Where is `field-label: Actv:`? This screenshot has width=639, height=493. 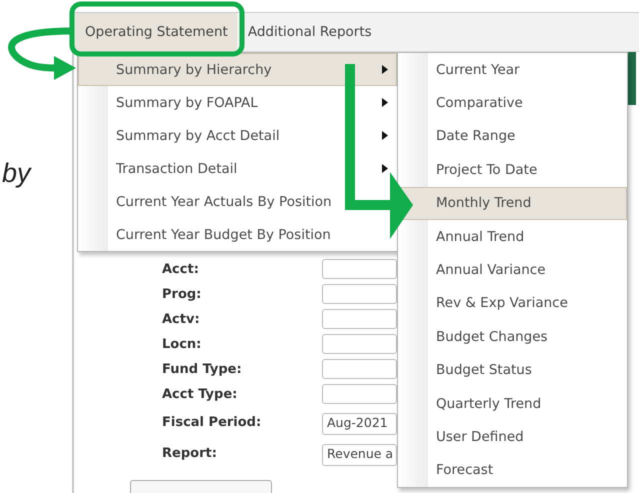 field-label: Actv: is located at coordinates (181, 319).